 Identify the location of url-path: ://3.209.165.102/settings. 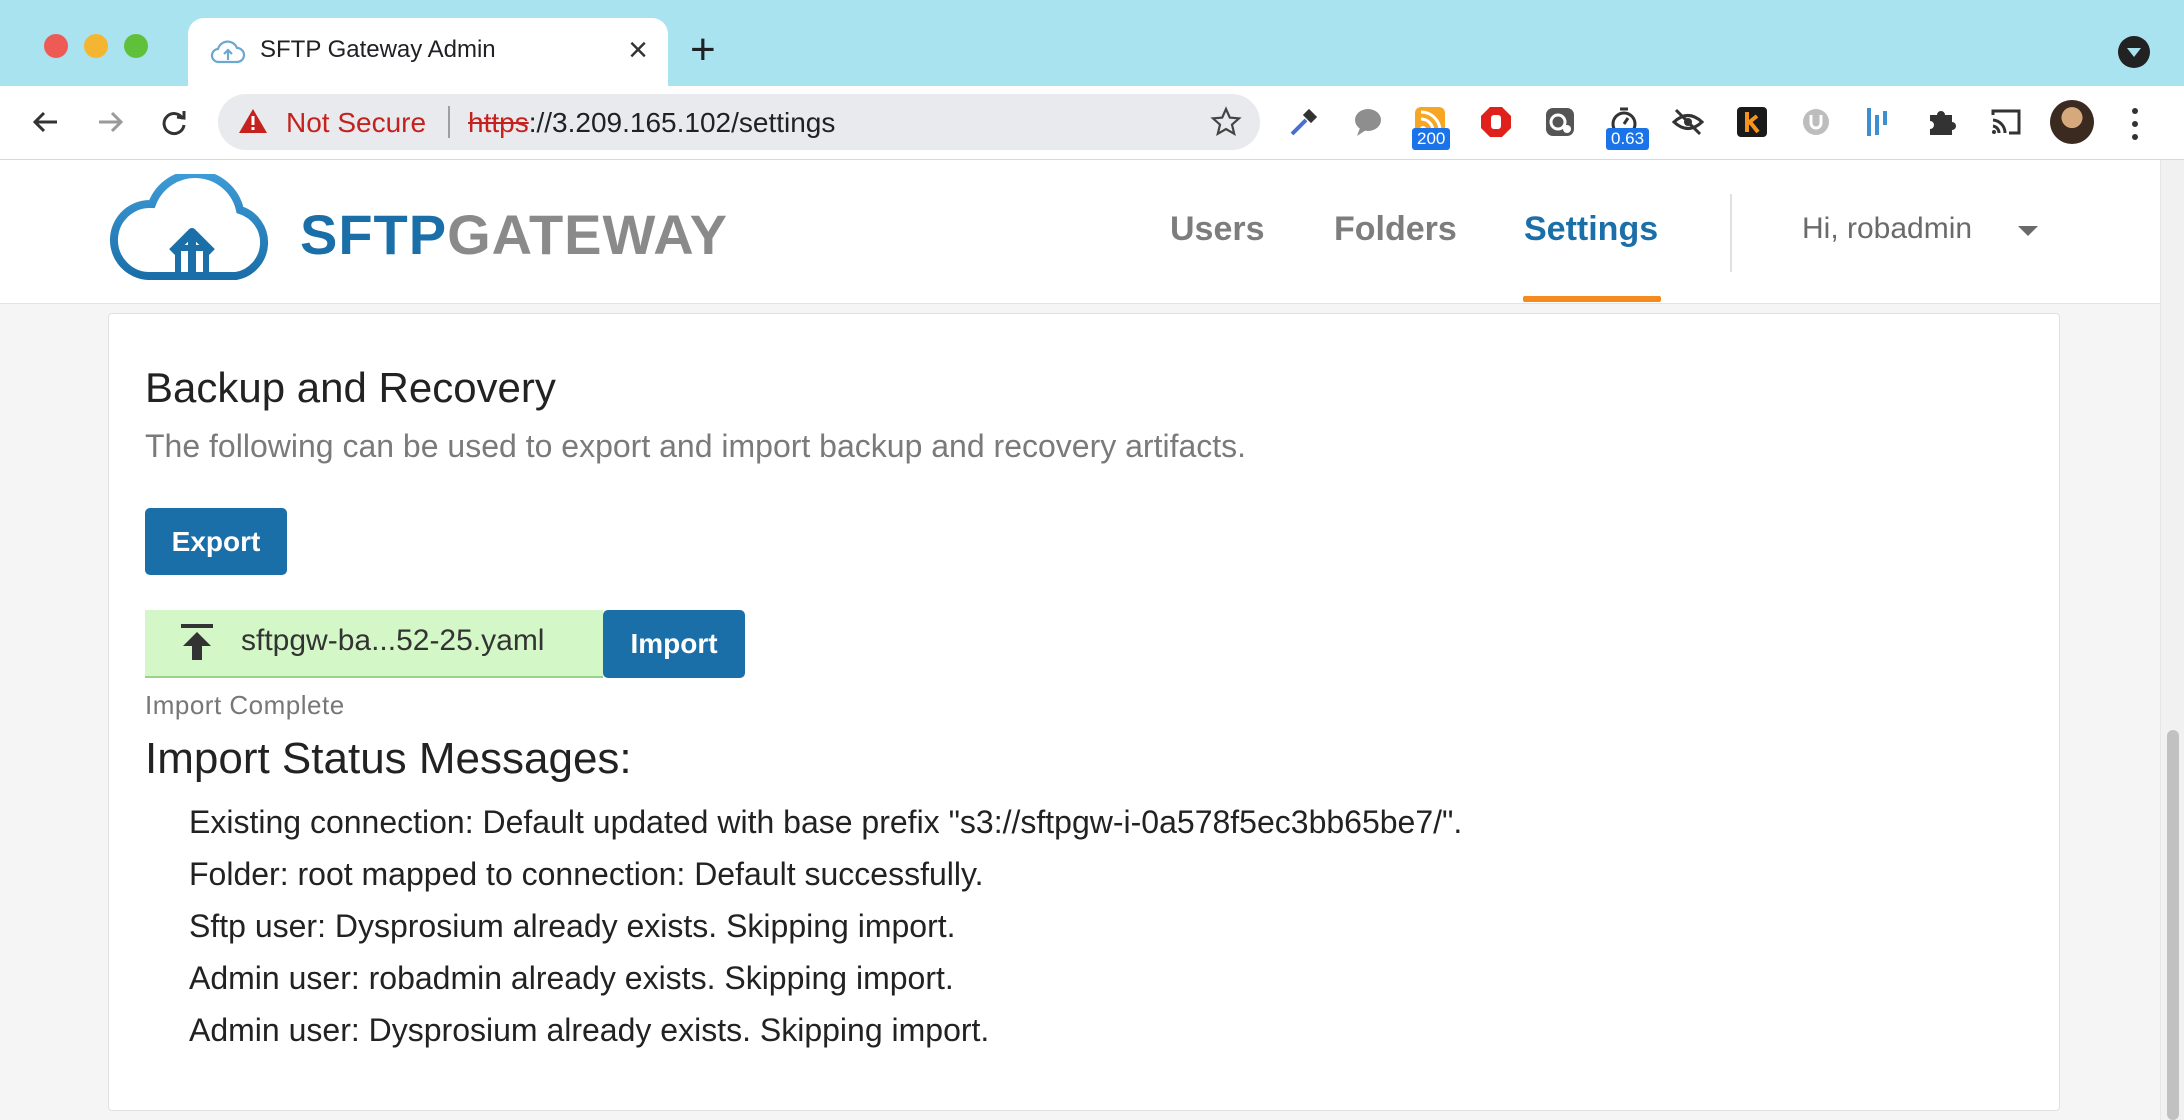
(682, 122).